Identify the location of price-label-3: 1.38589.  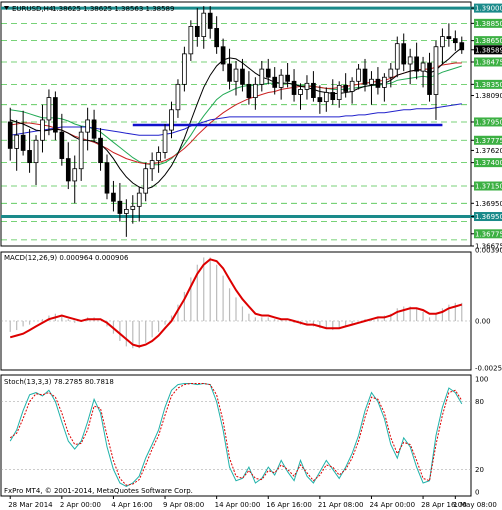
(488, 50).